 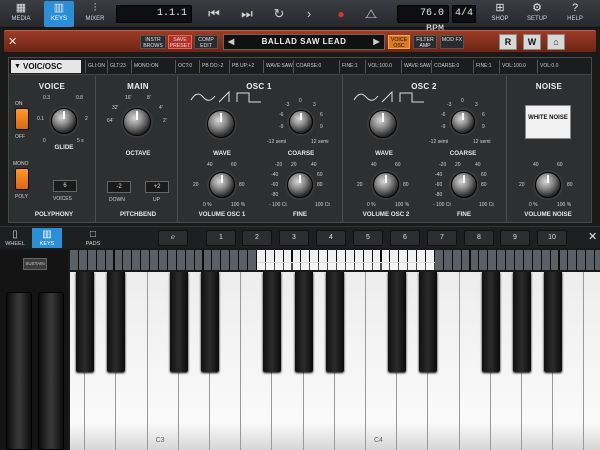 I want to click on keys-tab: ▥ KEYS, so click(x=47, y=238).